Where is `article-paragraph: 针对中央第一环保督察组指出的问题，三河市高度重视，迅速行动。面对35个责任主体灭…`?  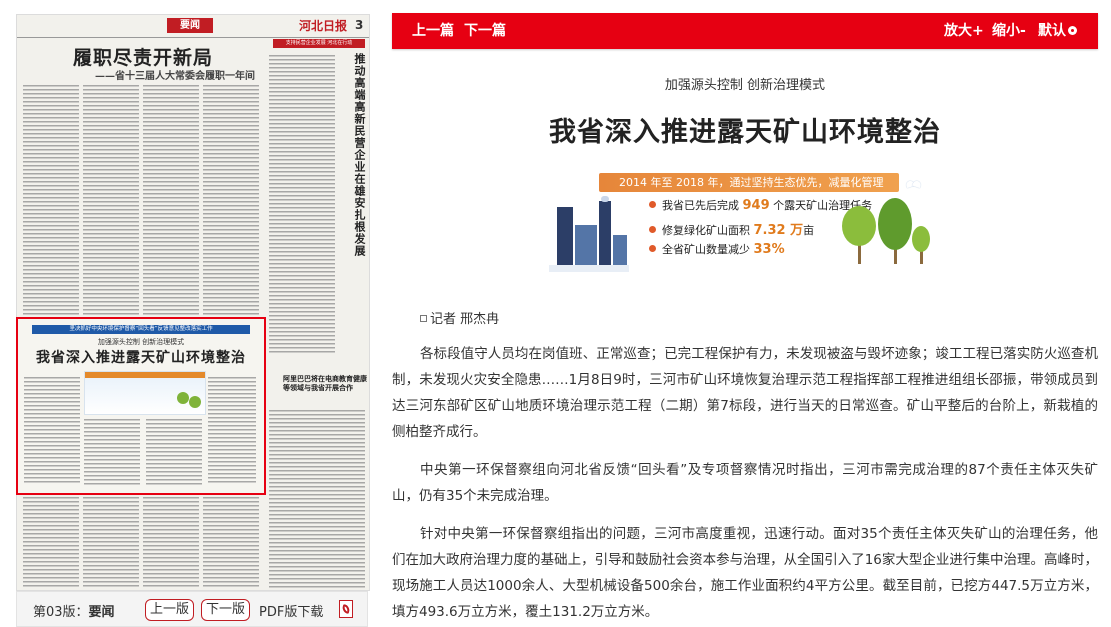
article-paragraph: 针对中央第一环保督察组指出的问题，三河市高度重视，迅速行动。面对35个责任主体灭… is located at coordinates (745, 573).